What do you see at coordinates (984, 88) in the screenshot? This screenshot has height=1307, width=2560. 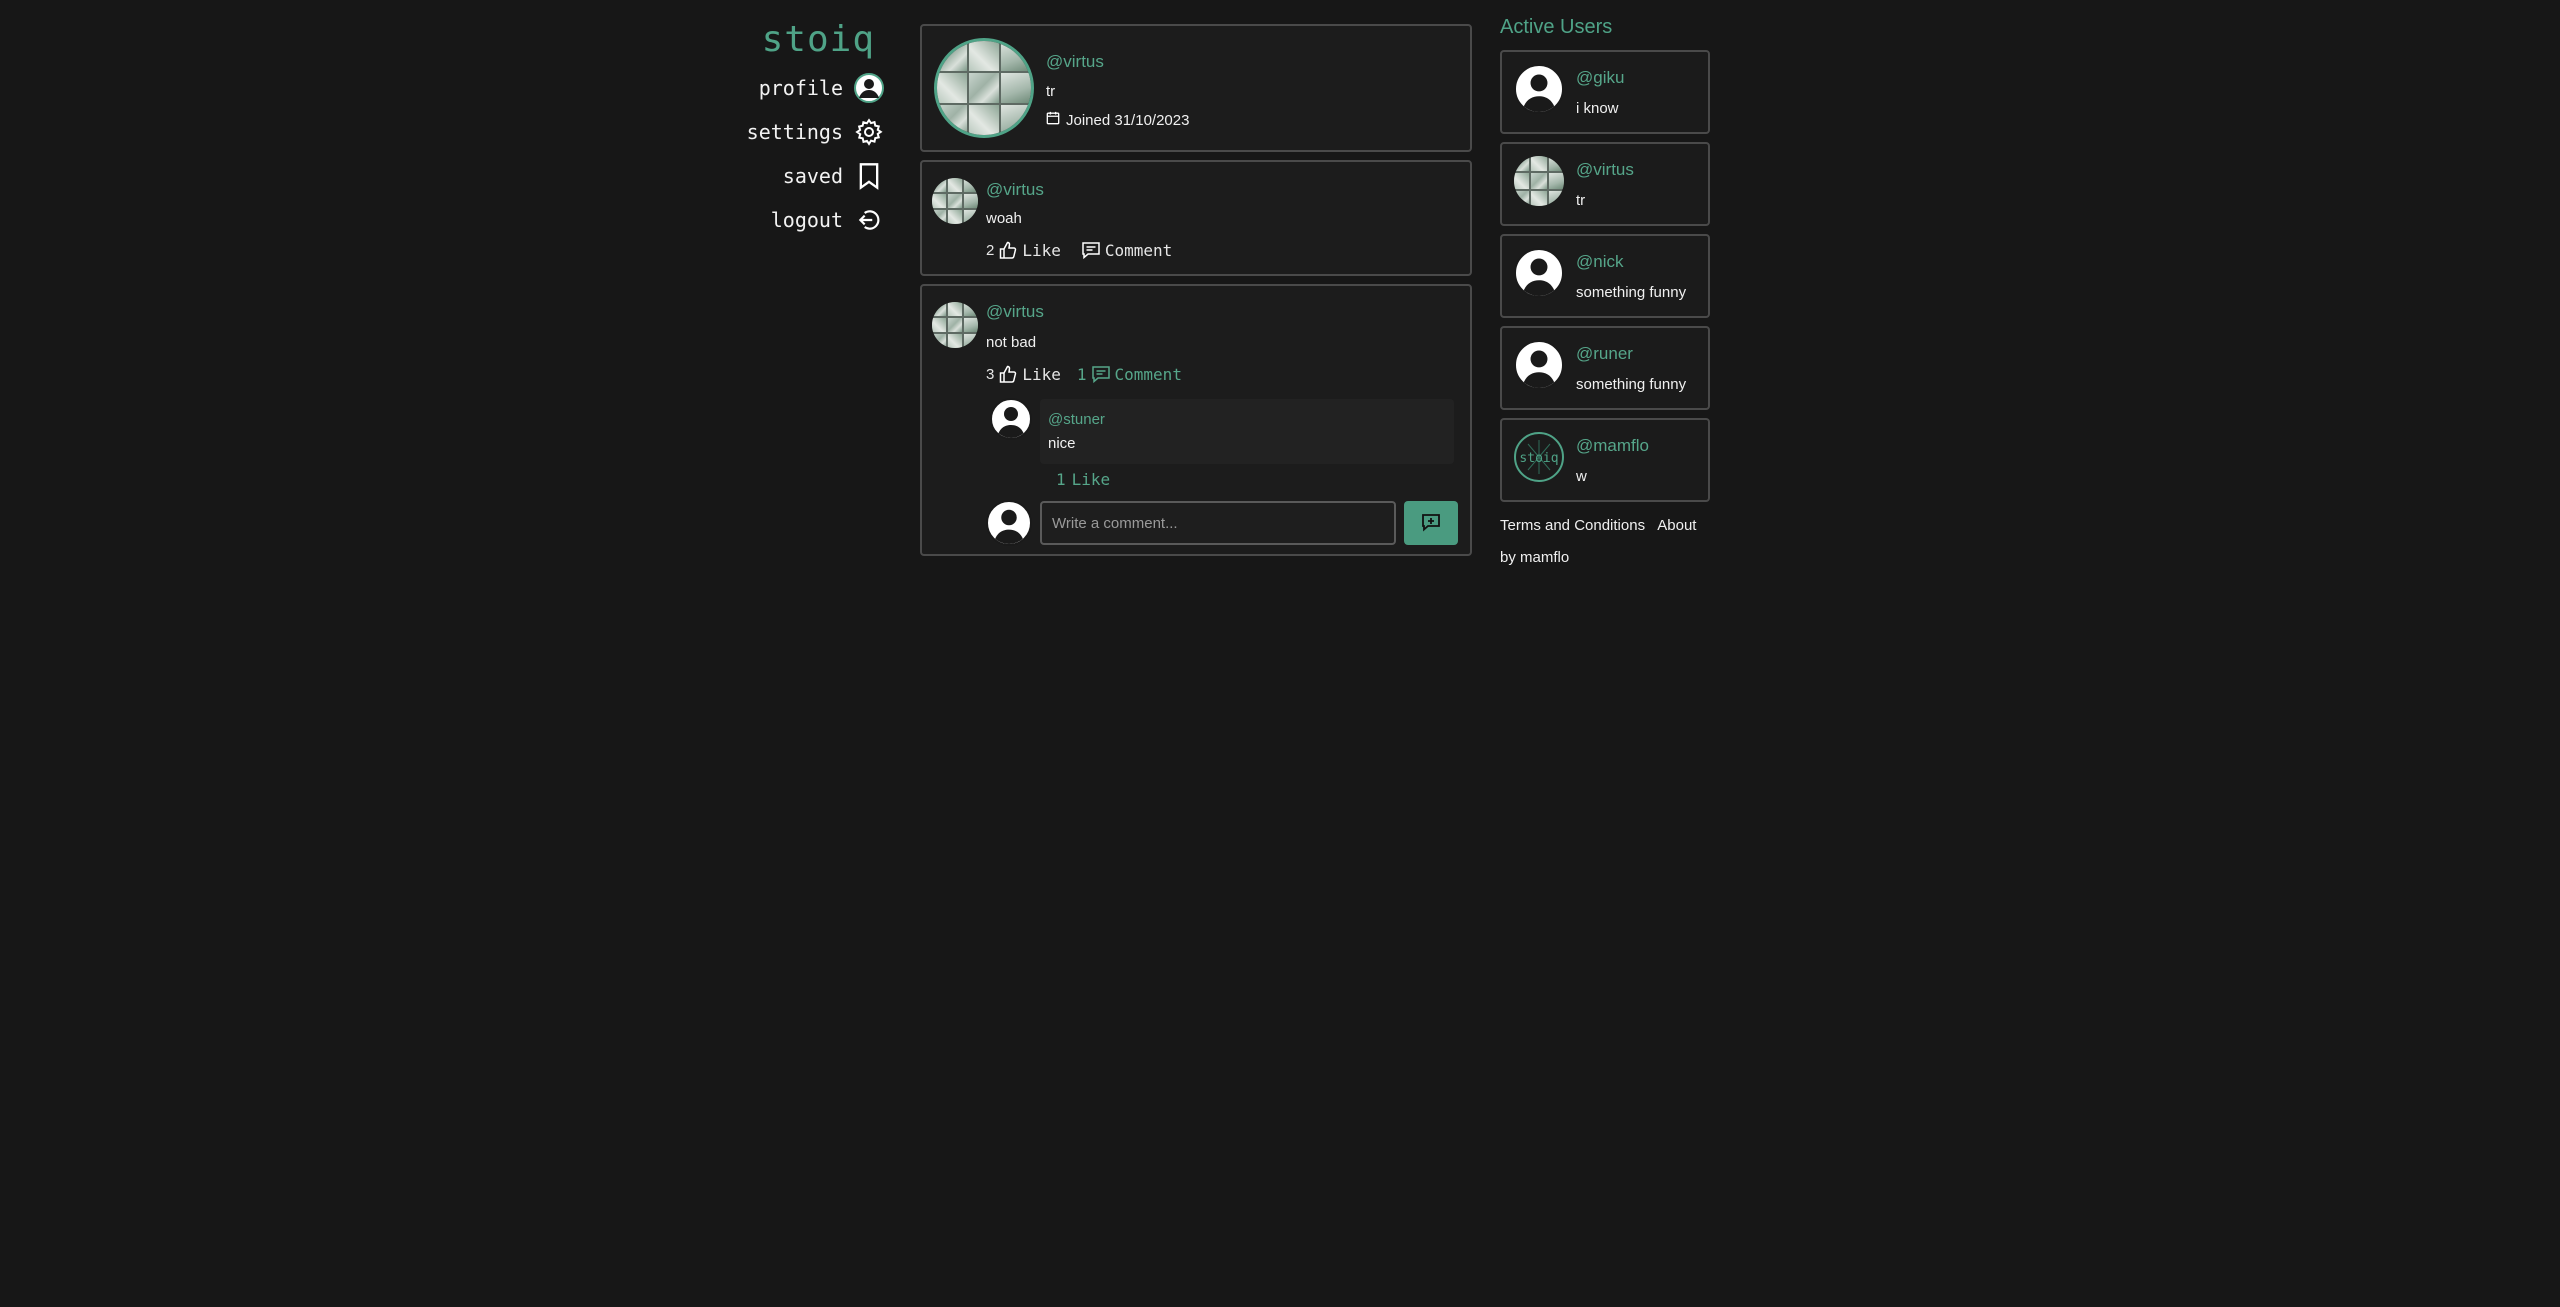 I see `profile-avatar` at bounding box center [984, 88].